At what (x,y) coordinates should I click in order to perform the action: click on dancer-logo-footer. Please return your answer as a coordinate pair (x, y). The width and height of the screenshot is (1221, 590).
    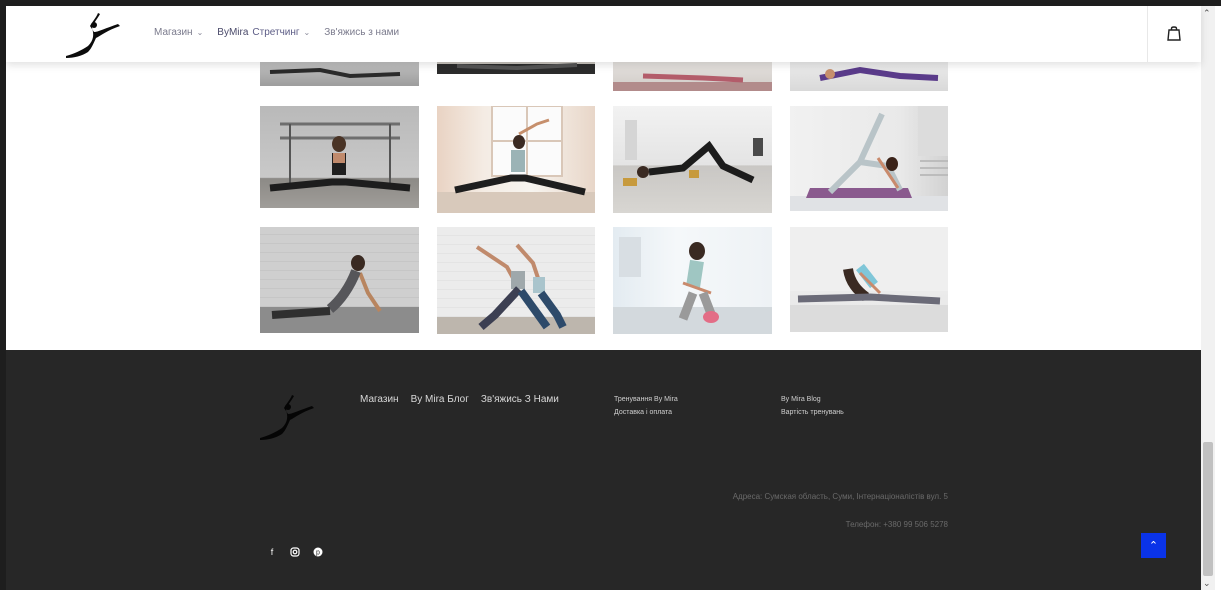
    Looking at the image, I should click on (291, 417).